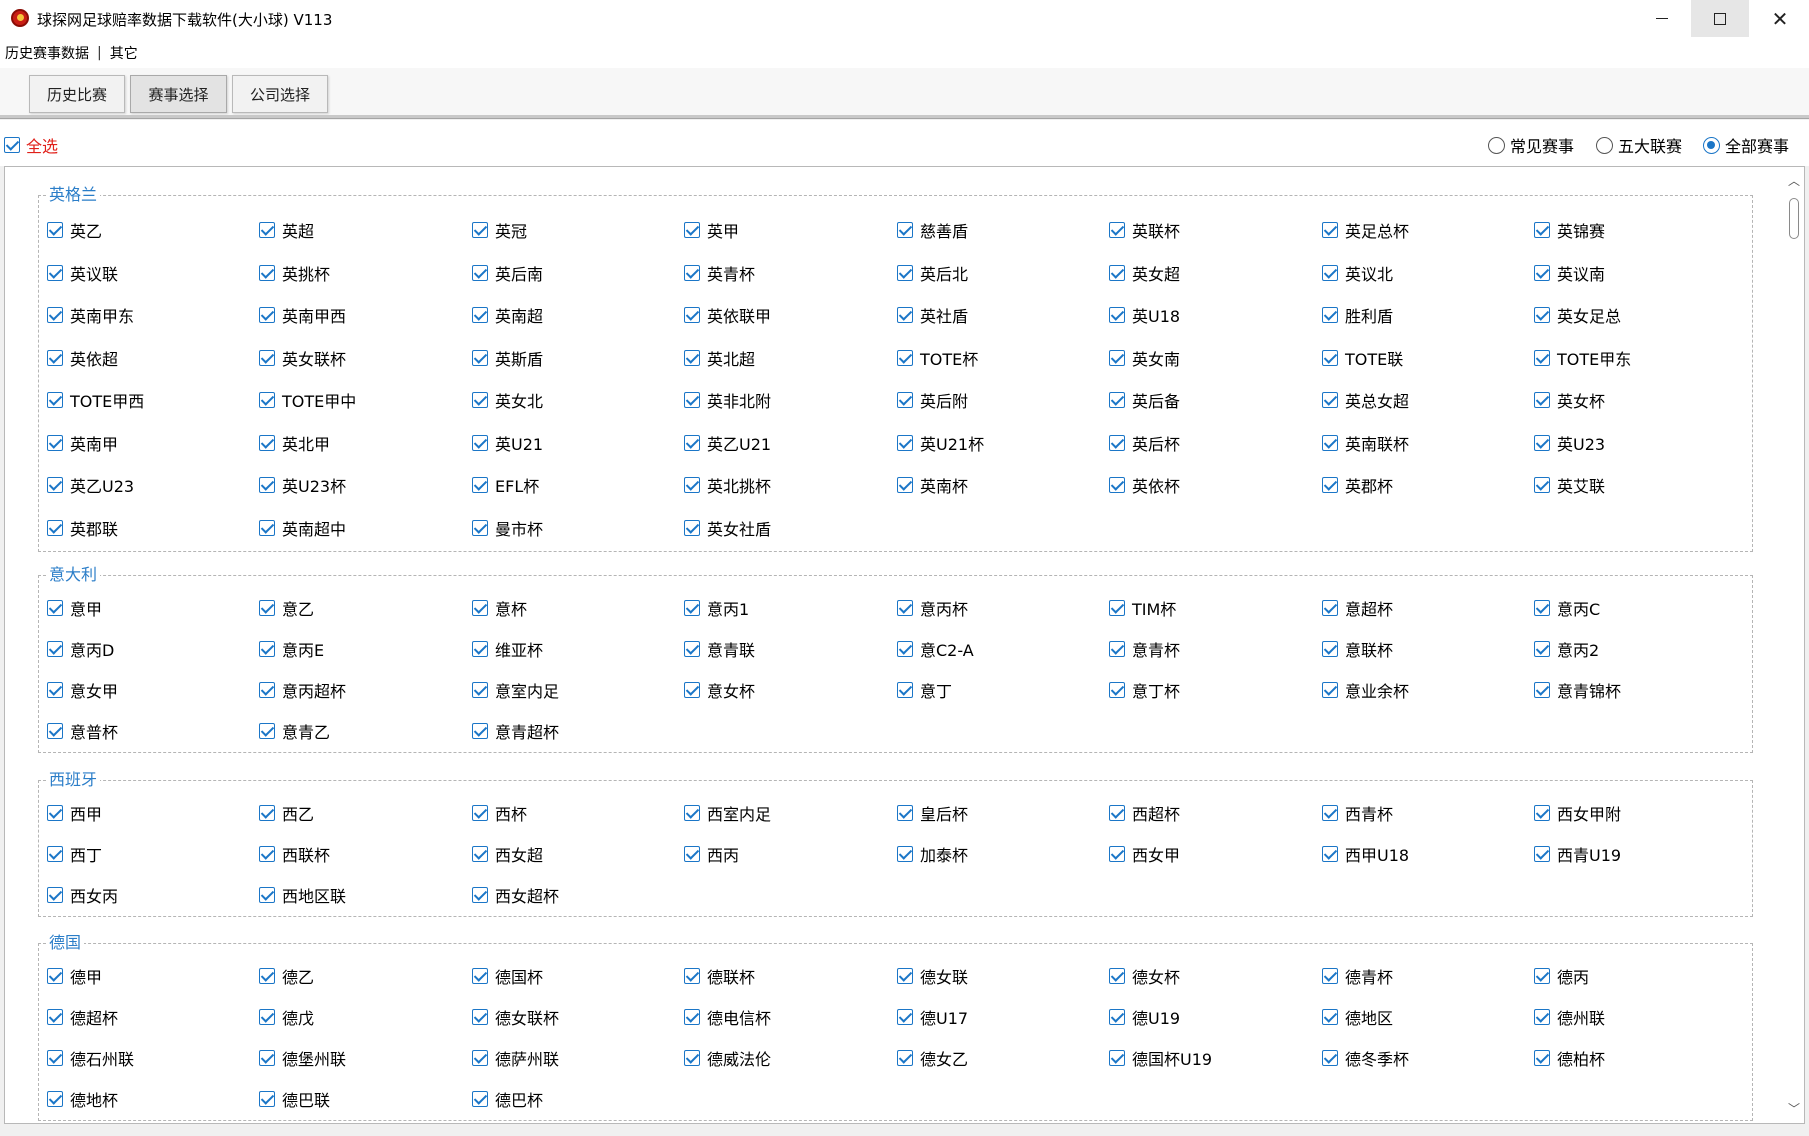 This screenshot has width=1809, height=1136. I want to click on league-checkbox: 德冬季杯, so click(1365, 1058).